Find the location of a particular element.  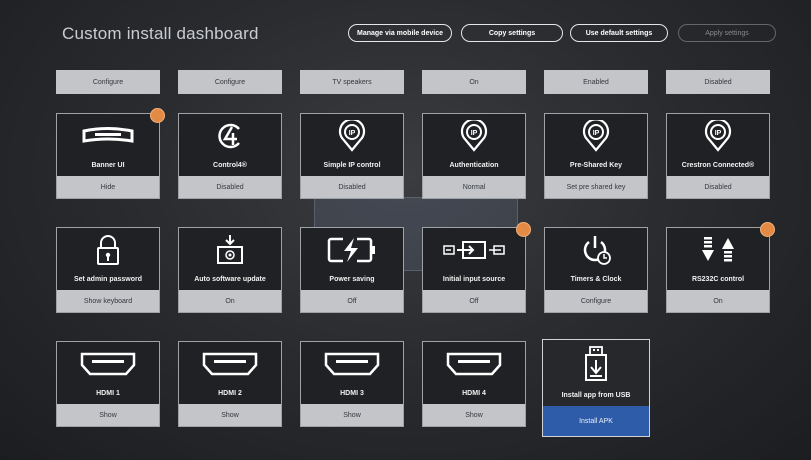

banner-icon is located at coordinates (108, 136).